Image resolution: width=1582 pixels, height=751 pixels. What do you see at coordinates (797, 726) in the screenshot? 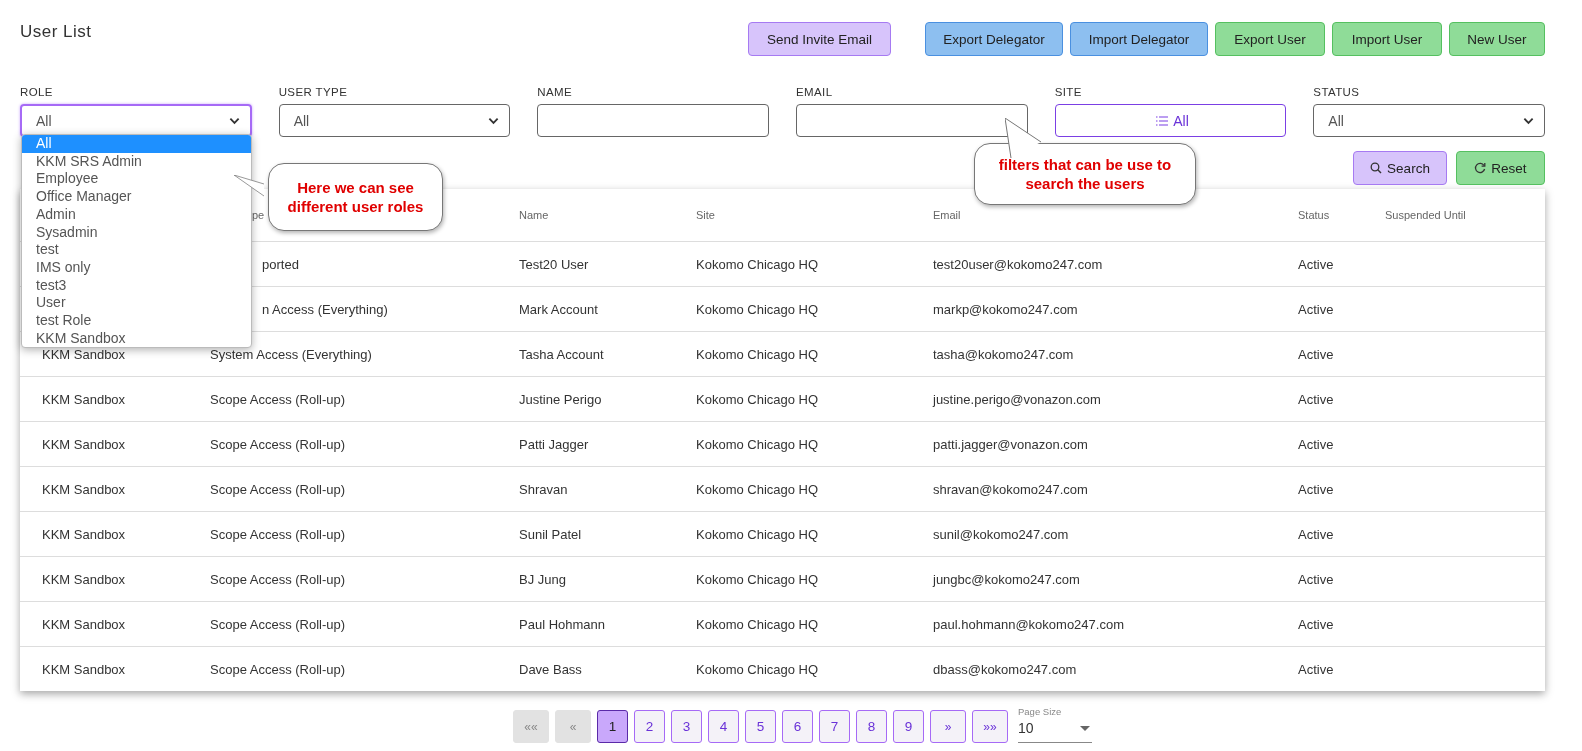
I see `page-button: 6` at bounding box center [797, 726].